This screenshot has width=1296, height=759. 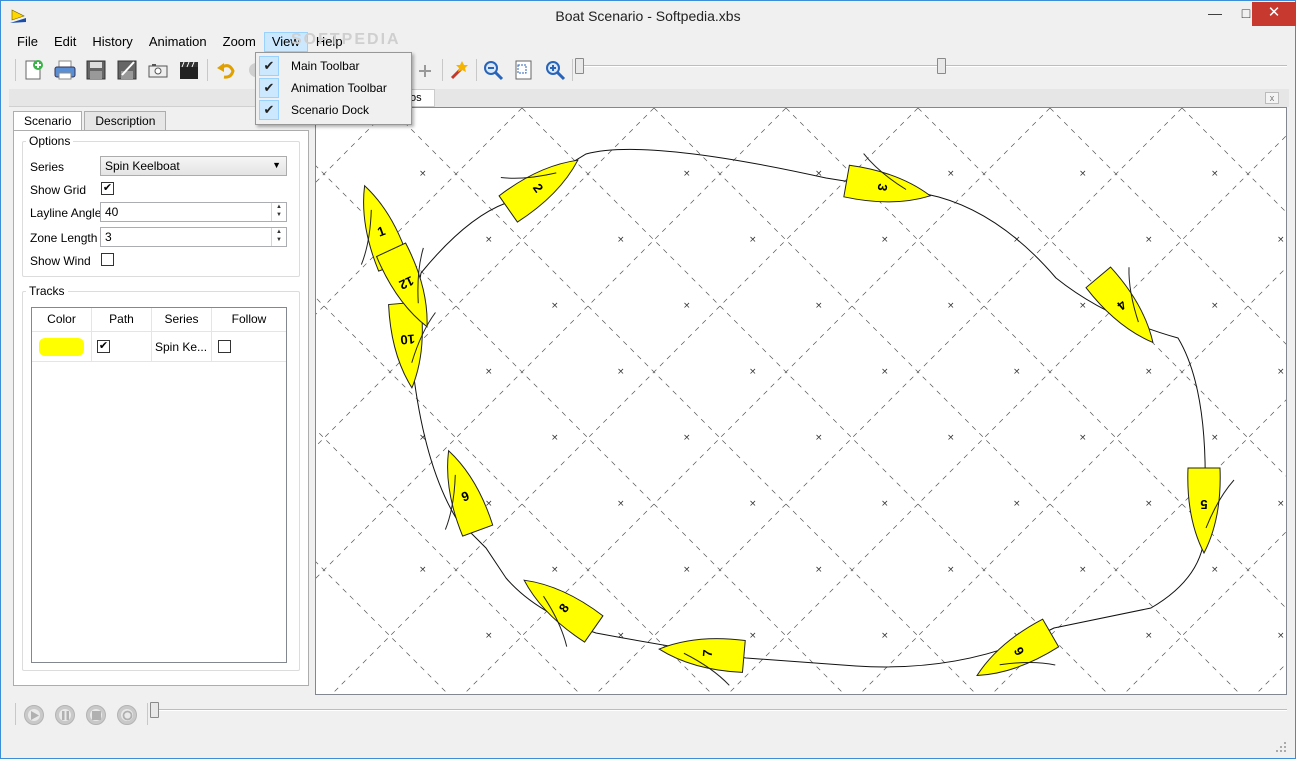 I want to click on boat-8: 8, so click(x=555, y=610).